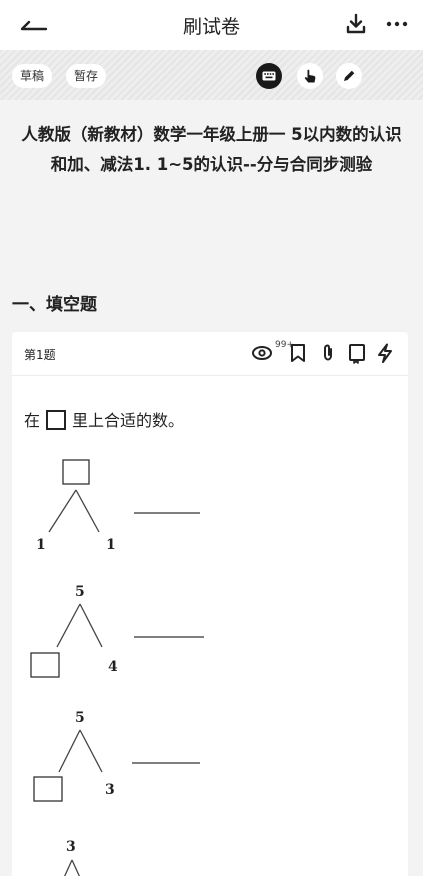 Image resolution: width=423 pixels, height=876 pixels. I want to click on answer-box-symbol, so click(56, 420).